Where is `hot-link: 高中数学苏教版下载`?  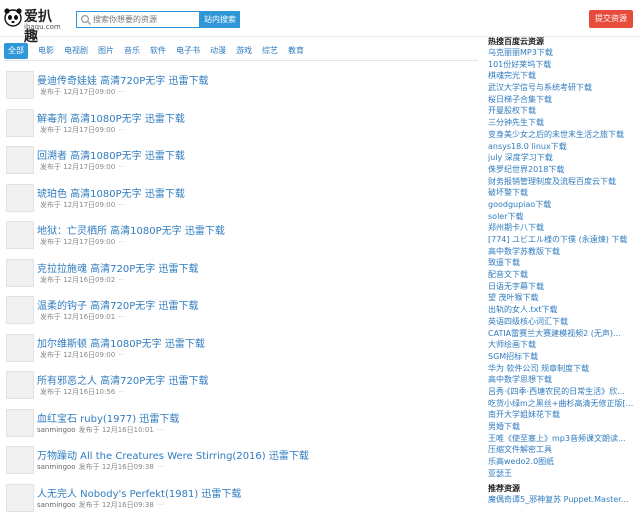 hot-link: 高中数学苏教版下载 is located at coordinates (563, 252).